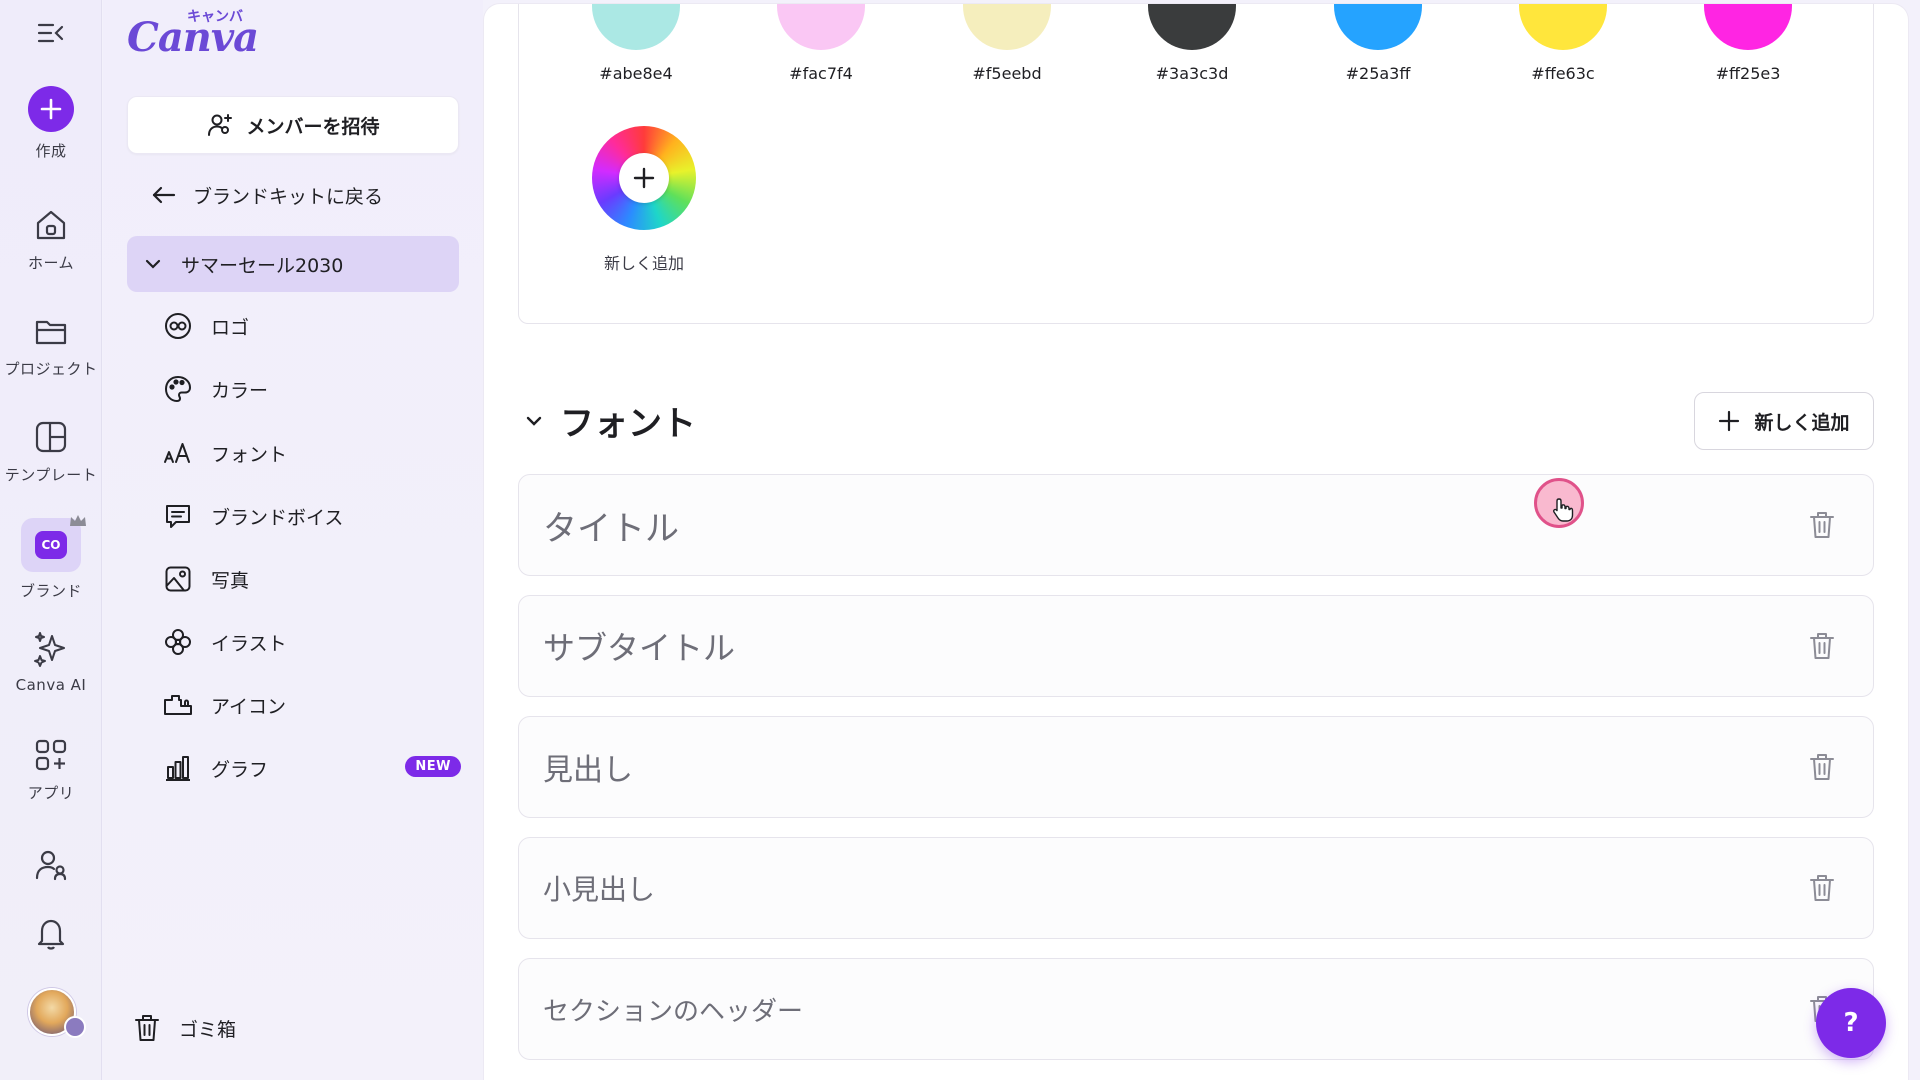 Image resolution: width=1920 pixels, height=1080 pixels. I want to click on color-swatch: #f5eebd, so click(1007, 43).